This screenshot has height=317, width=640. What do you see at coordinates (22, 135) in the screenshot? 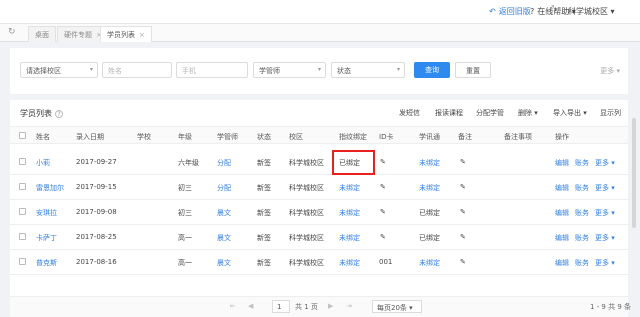
I see `select-all-checkbox` at bounding box center [22, 135].